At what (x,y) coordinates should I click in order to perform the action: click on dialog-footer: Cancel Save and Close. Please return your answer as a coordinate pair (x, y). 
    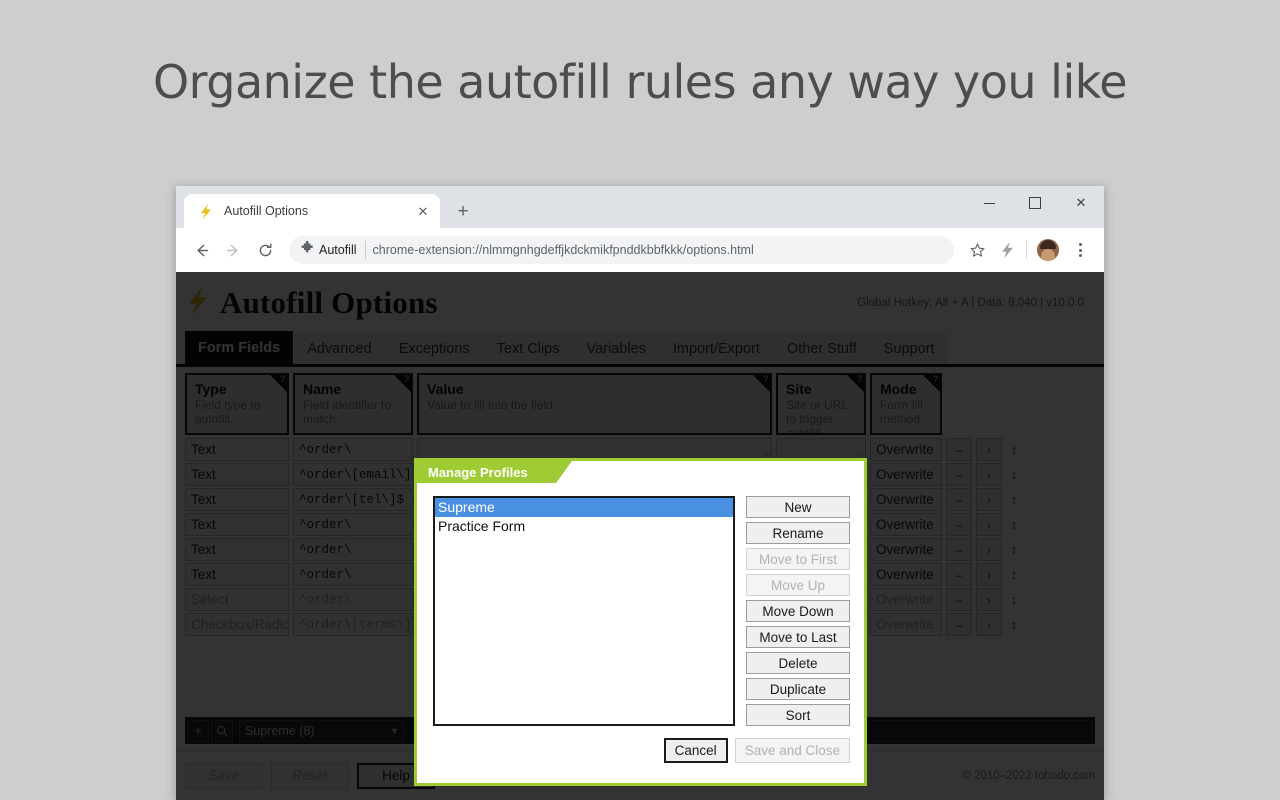
    Looking at the image, I should click on (640, 754).